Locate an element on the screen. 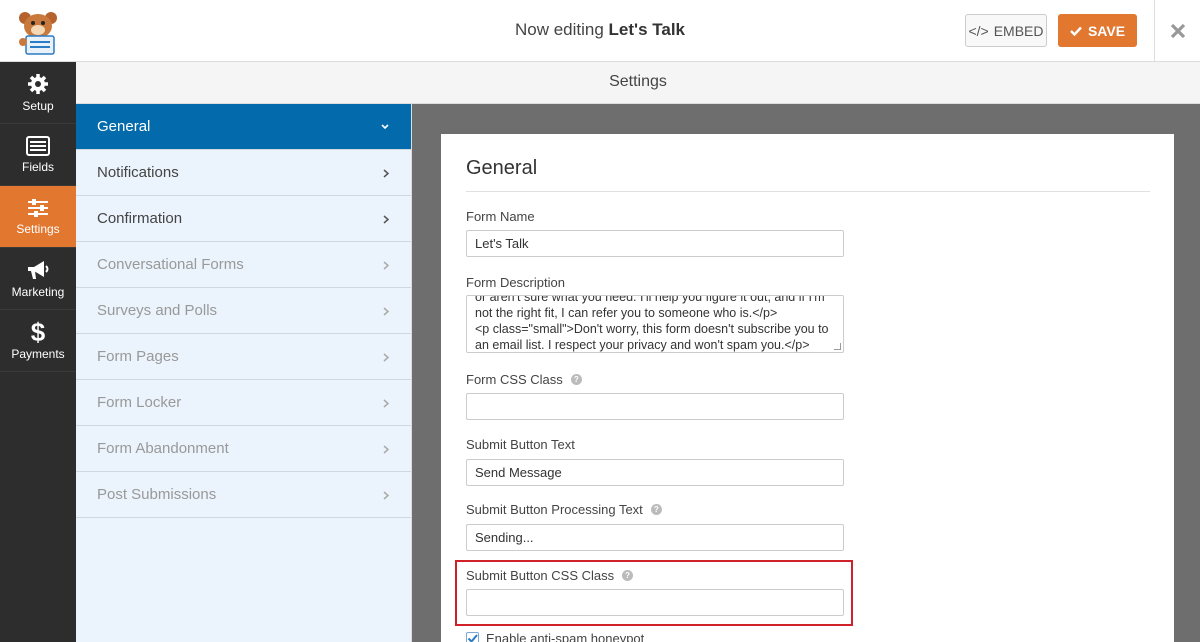 Image resolution: width=1200 pixels, height=642 pixels. save-button: SAVE is located at coordinates (1097, 30).